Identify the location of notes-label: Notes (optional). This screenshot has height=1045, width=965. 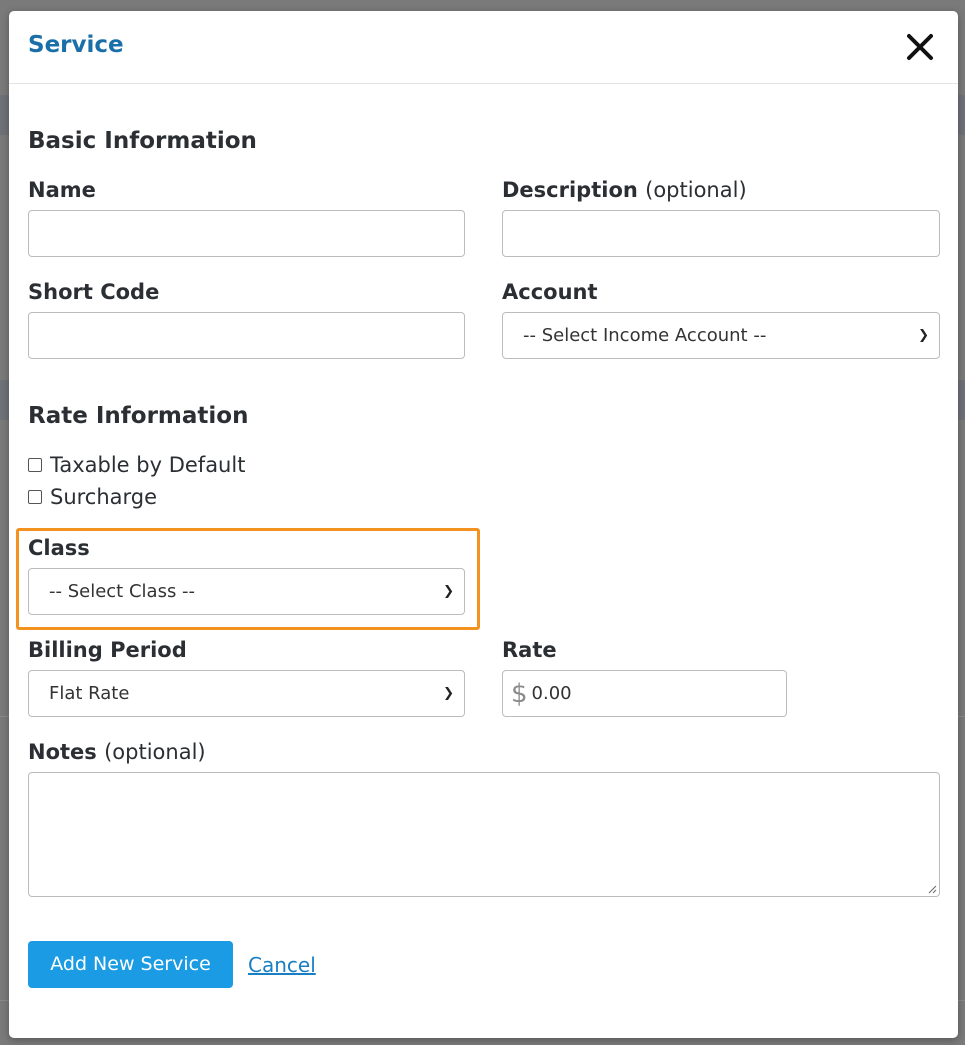
(117, 752).